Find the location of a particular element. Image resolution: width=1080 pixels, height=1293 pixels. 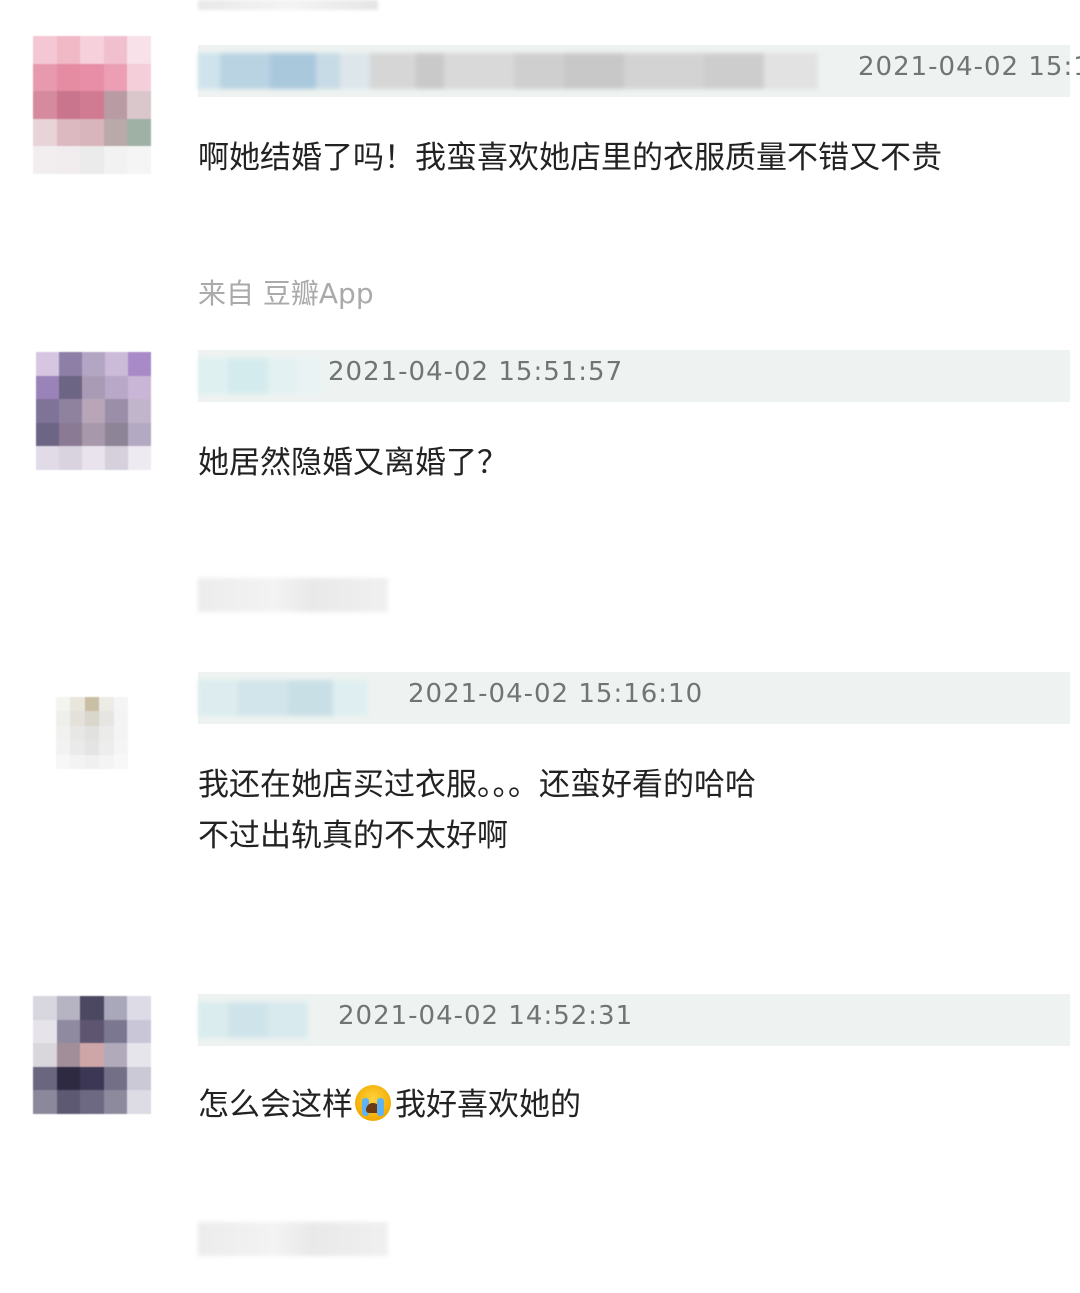

comment-header: 2021-04-02 14:52:31 is located at coordinates (634, 1020).